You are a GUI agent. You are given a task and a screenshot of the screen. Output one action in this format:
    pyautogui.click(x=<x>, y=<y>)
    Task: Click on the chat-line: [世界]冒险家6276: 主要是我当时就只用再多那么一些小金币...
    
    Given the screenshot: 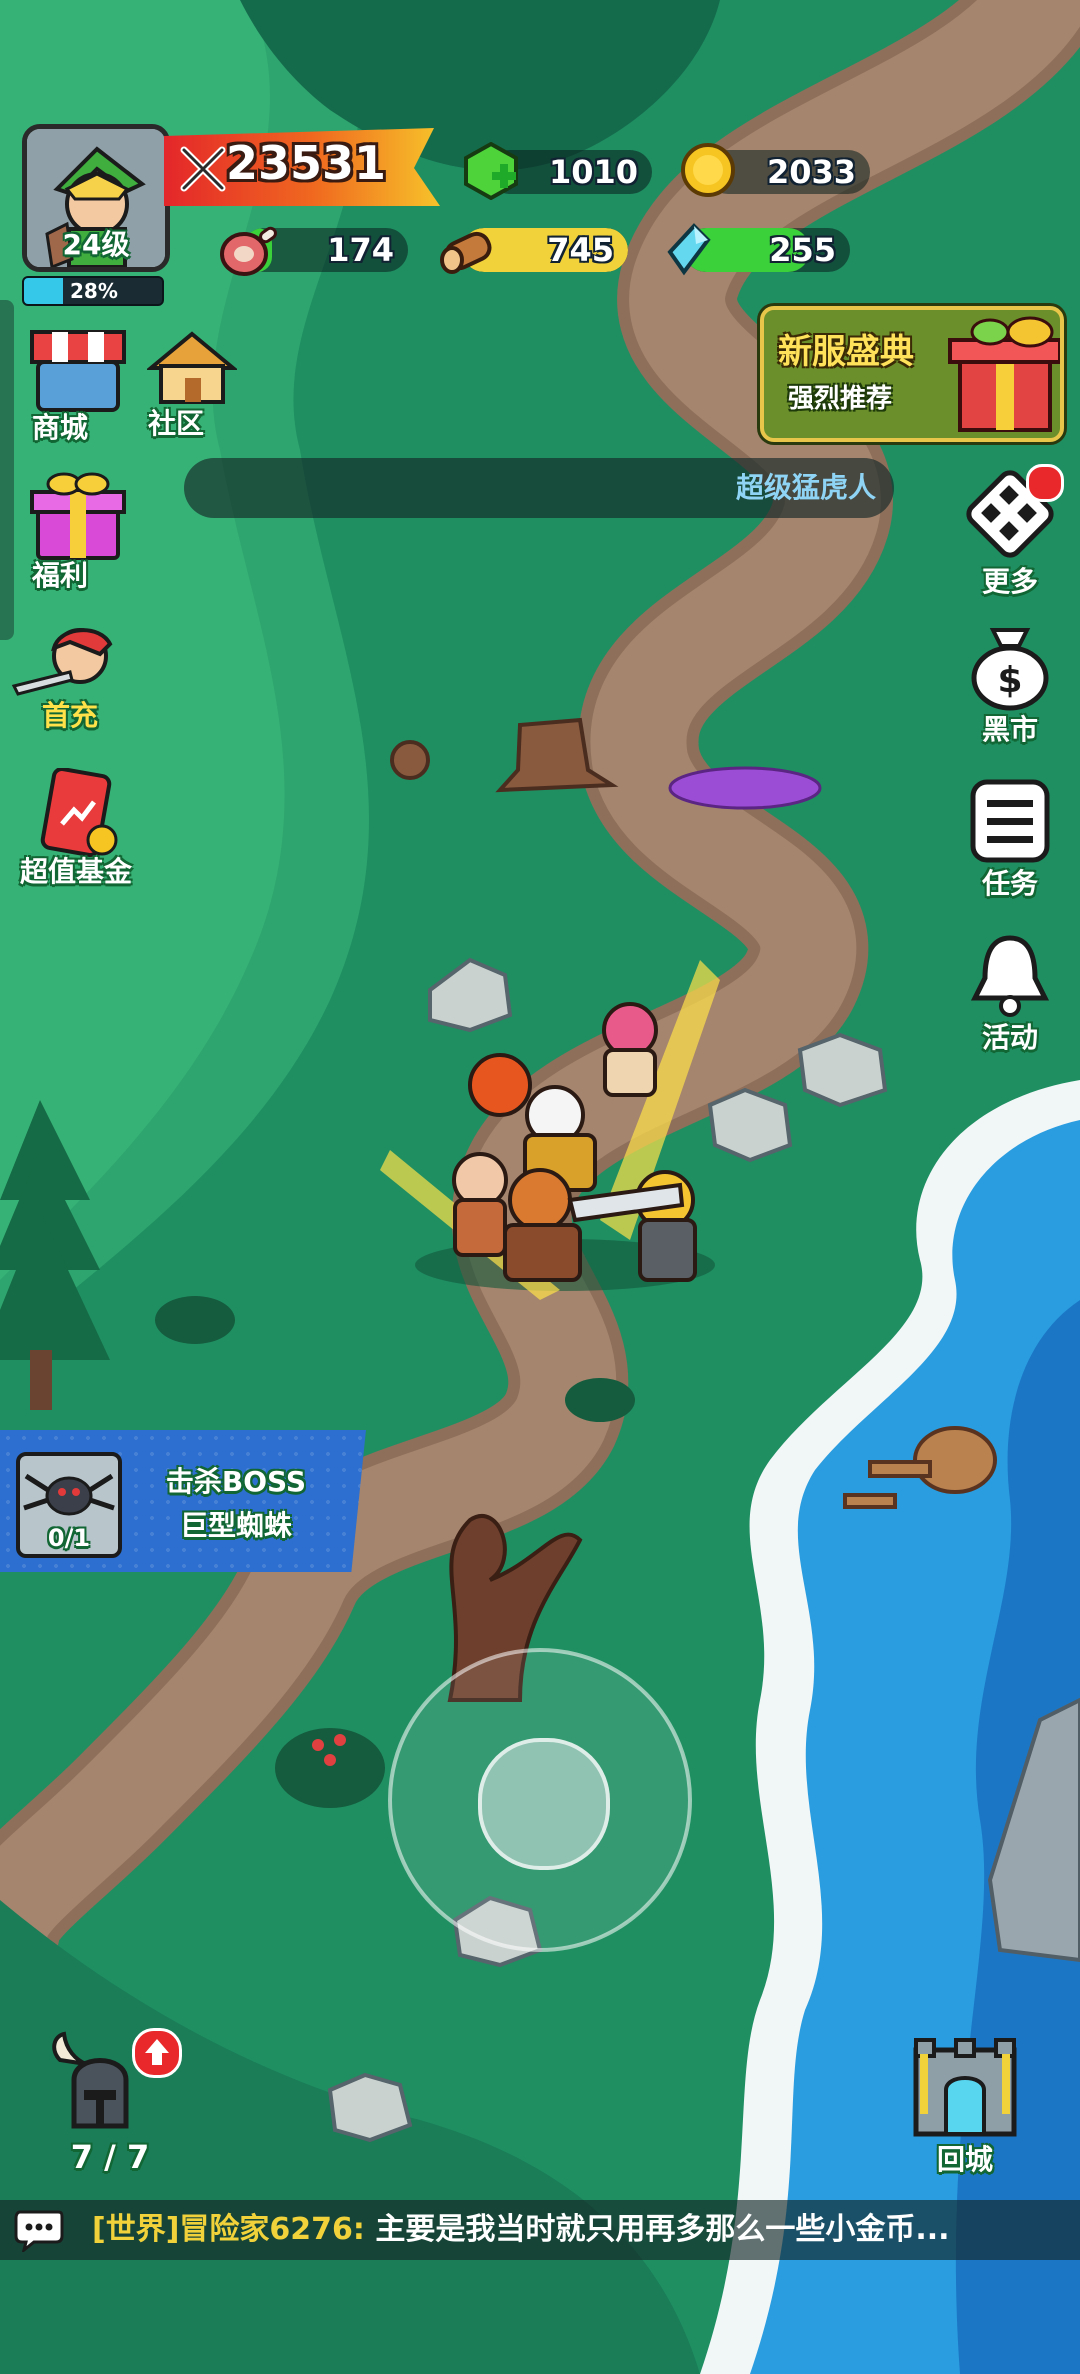 What is the action you would take?
    pyautogui.click(x=582, y=2230)
    